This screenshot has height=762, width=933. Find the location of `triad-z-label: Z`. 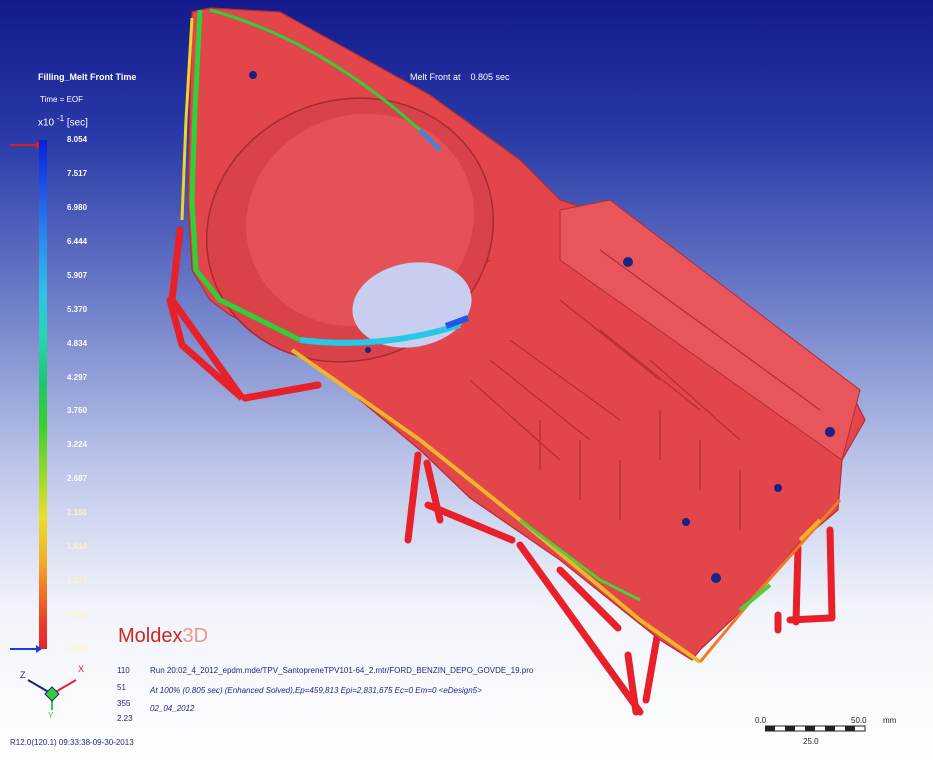

triad-z-label: Z is located at coordinates (23, 675).